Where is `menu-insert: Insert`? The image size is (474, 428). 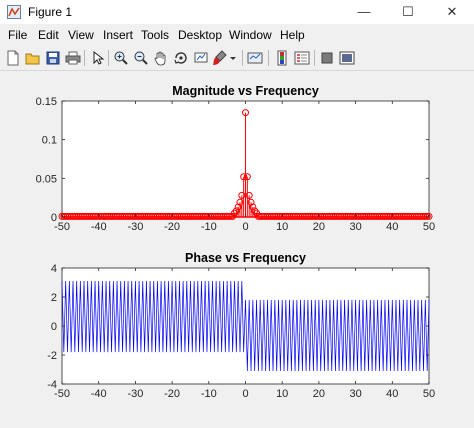 menu-insert: Insert is located at coordinates (118, 35).